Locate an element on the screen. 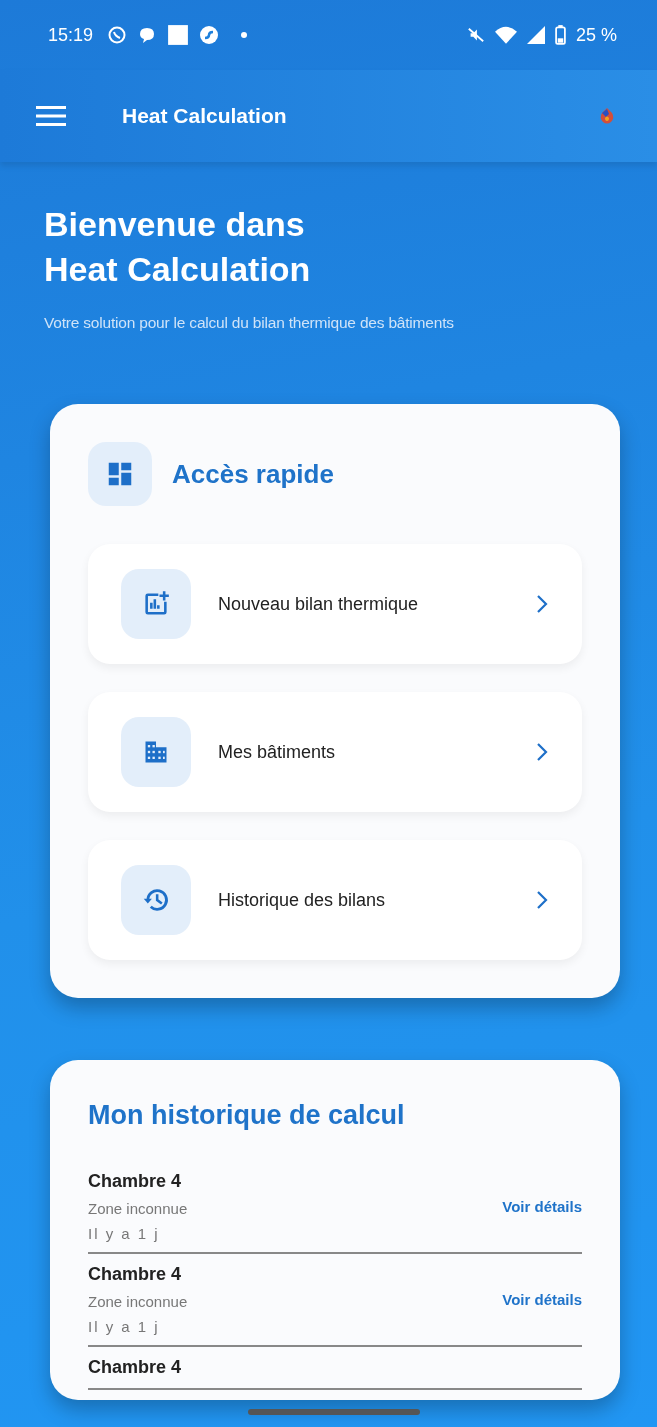 The height and width of the screenshot is (1427, 657). menu-icon is located at coordinates (51, 116).